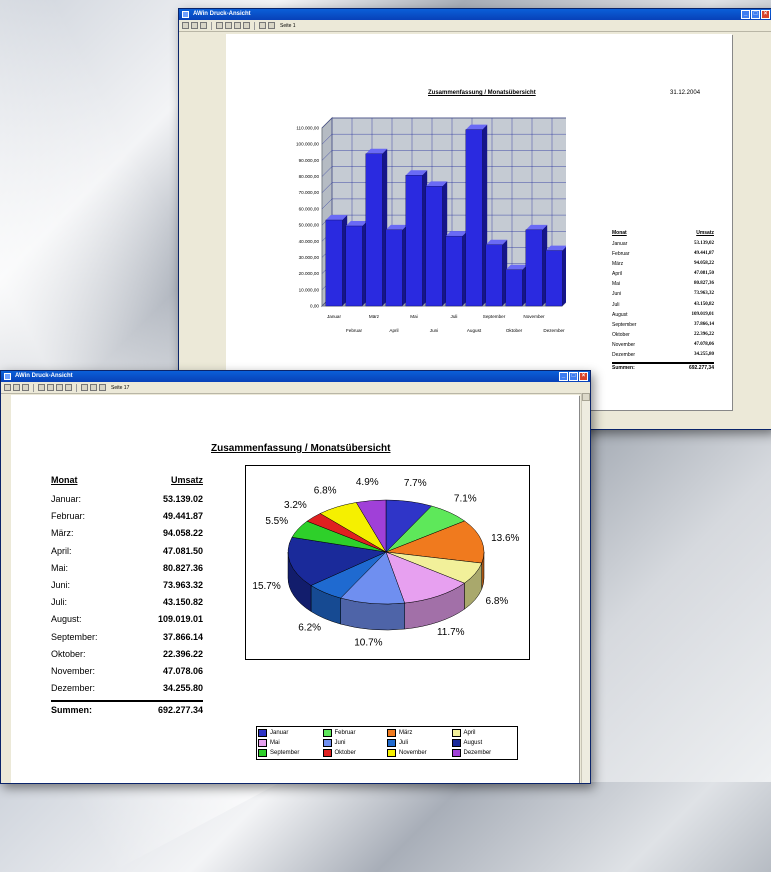 The width and height of the screenshot is (771, 872). I want to click on x-tick-label: September, so click(494, 316).